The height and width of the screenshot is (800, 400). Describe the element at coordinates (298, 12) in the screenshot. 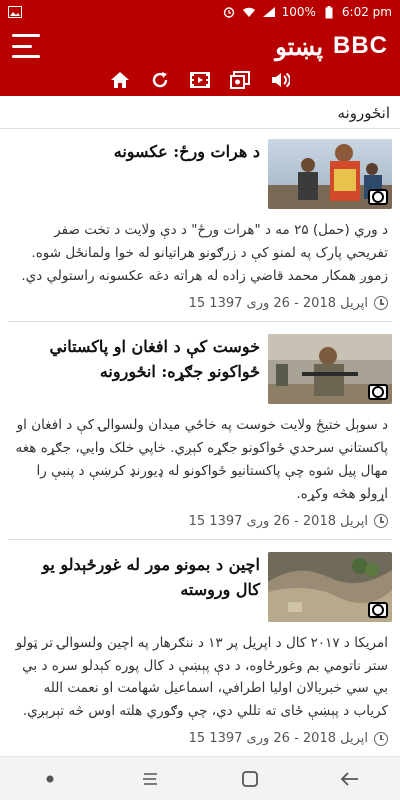

I see `battery-percent: 100%` at that location.